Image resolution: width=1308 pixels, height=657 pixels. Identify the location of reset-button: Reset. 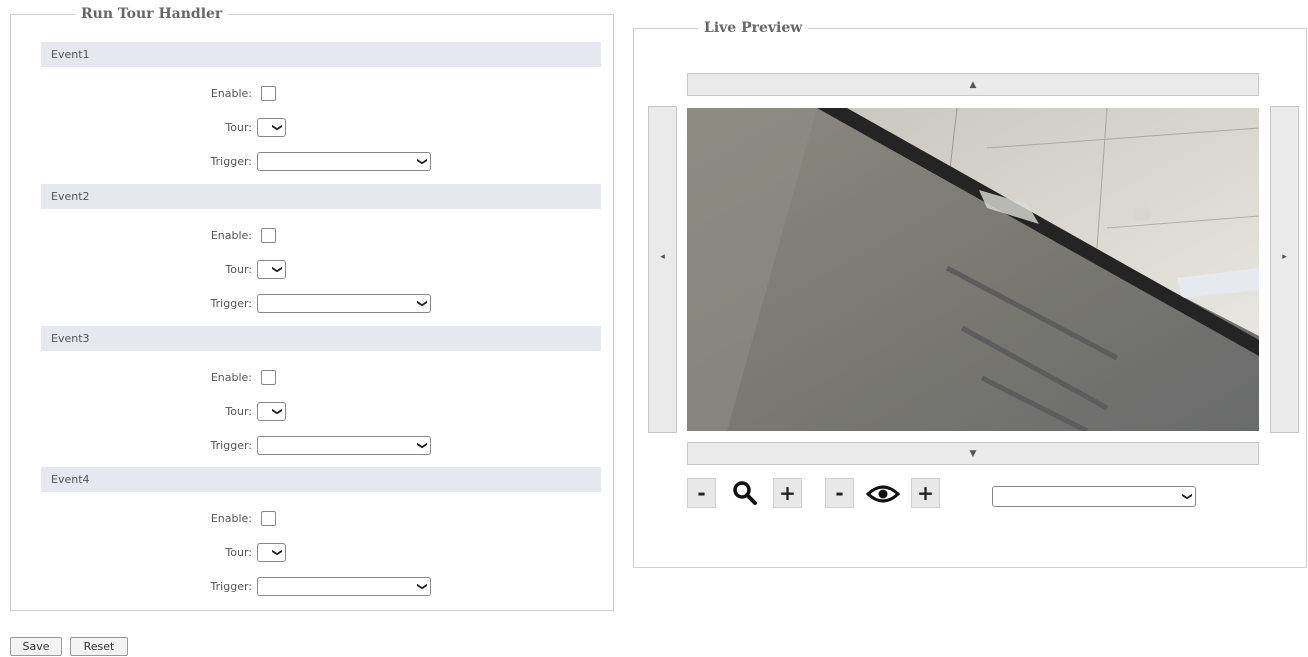
(99, 646).